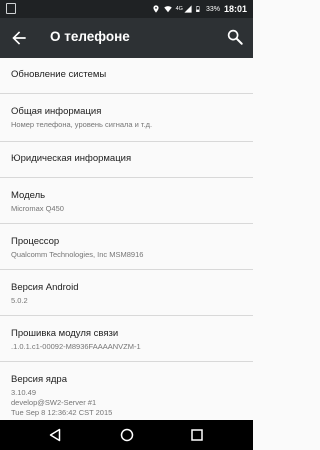  I want to click on item-title: Обновление системы, so click(59, 74).